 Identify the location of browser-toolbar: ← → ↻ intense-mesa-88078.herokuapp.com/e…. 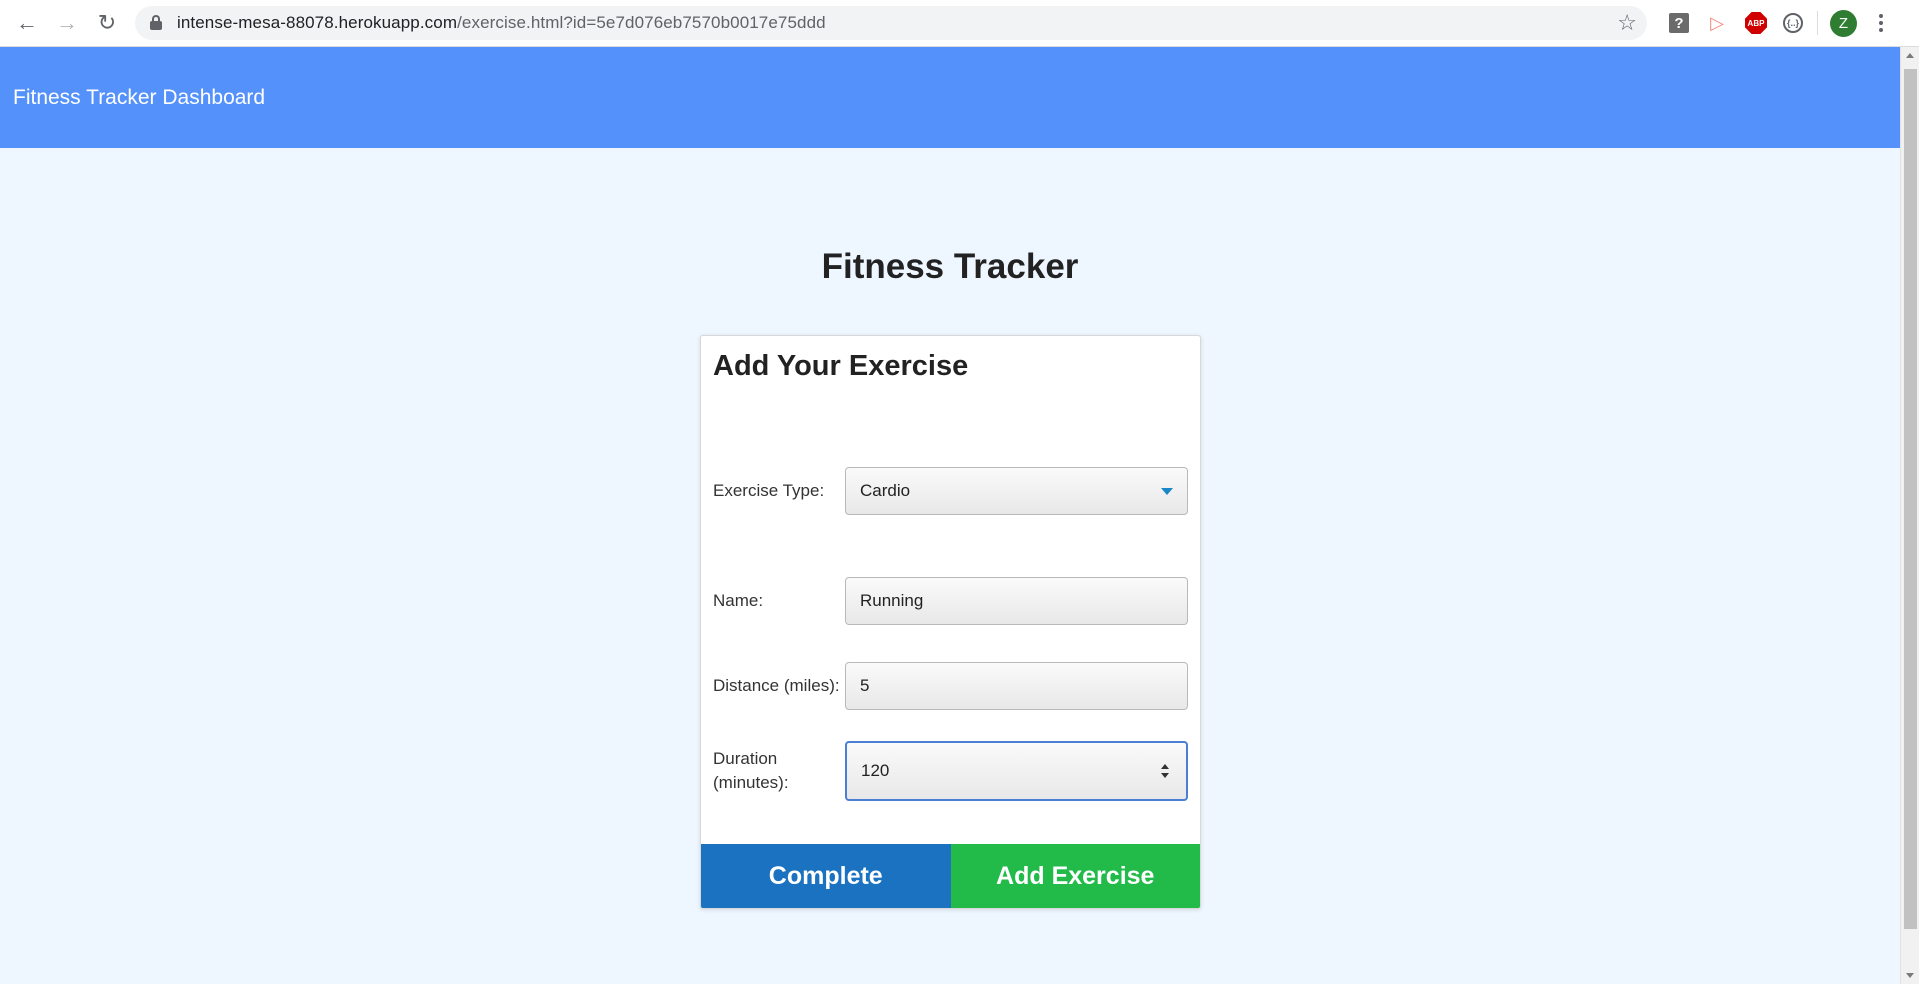
(959, 23).